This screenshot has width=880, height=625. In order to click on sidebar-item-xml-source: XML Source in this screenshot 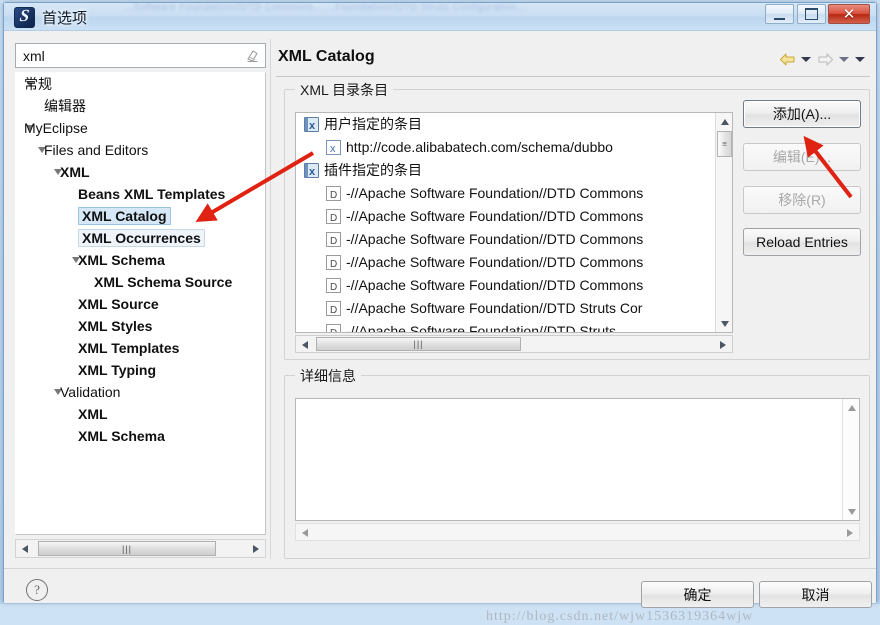, I will do `click(140, 304)`.